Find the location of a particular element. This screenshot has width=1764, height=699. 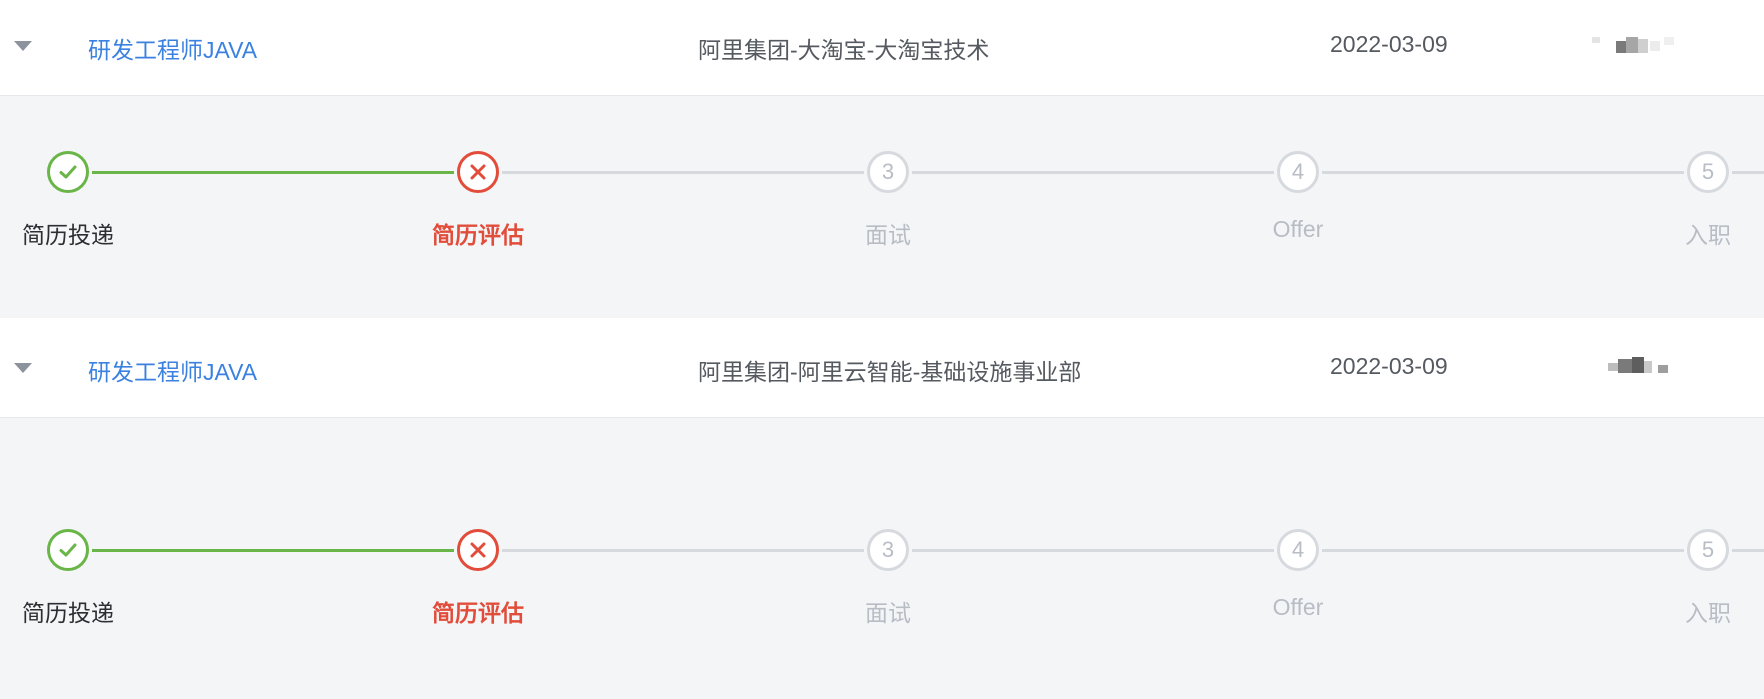

application-row: 研发工程师JAVA 阿里集团-大淘宝-大淘宝技术 2022-03-09 is located at coordinates (882, 48).